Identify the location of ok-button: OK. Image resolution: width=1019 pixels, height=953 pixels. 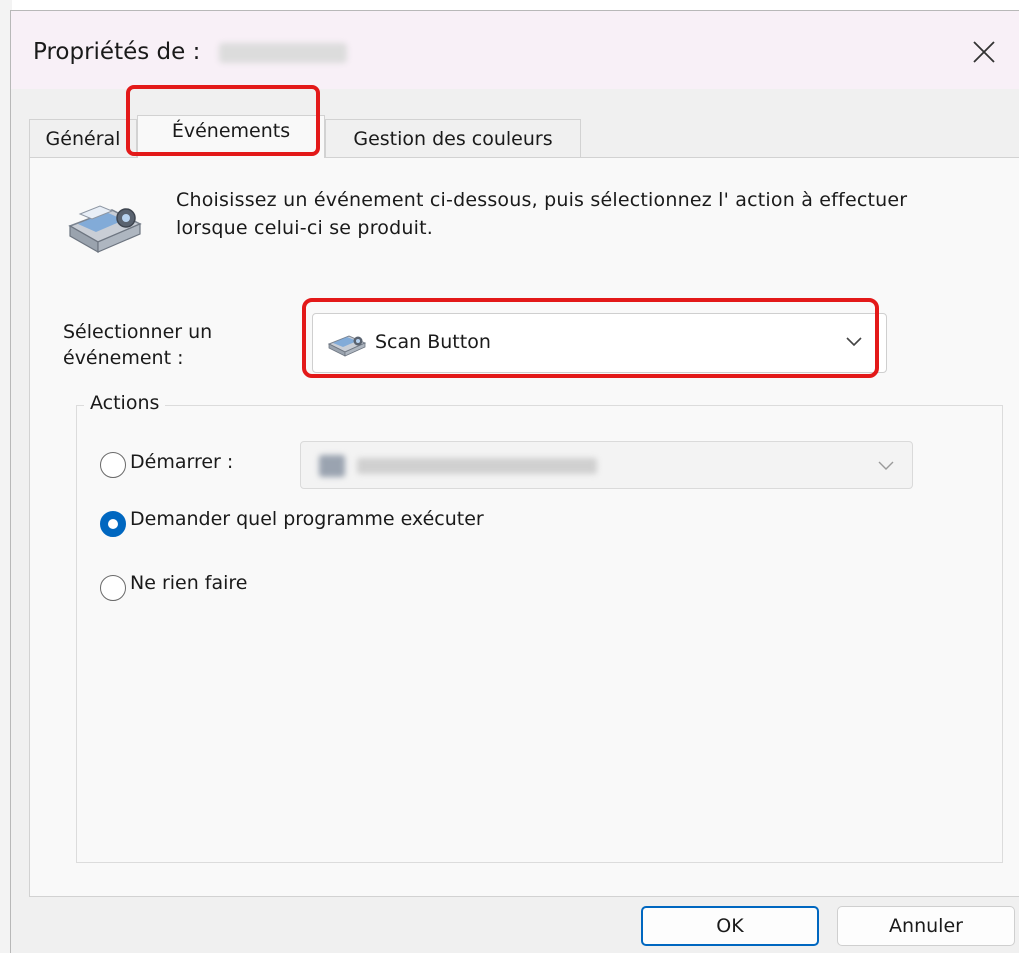
(730, 926).